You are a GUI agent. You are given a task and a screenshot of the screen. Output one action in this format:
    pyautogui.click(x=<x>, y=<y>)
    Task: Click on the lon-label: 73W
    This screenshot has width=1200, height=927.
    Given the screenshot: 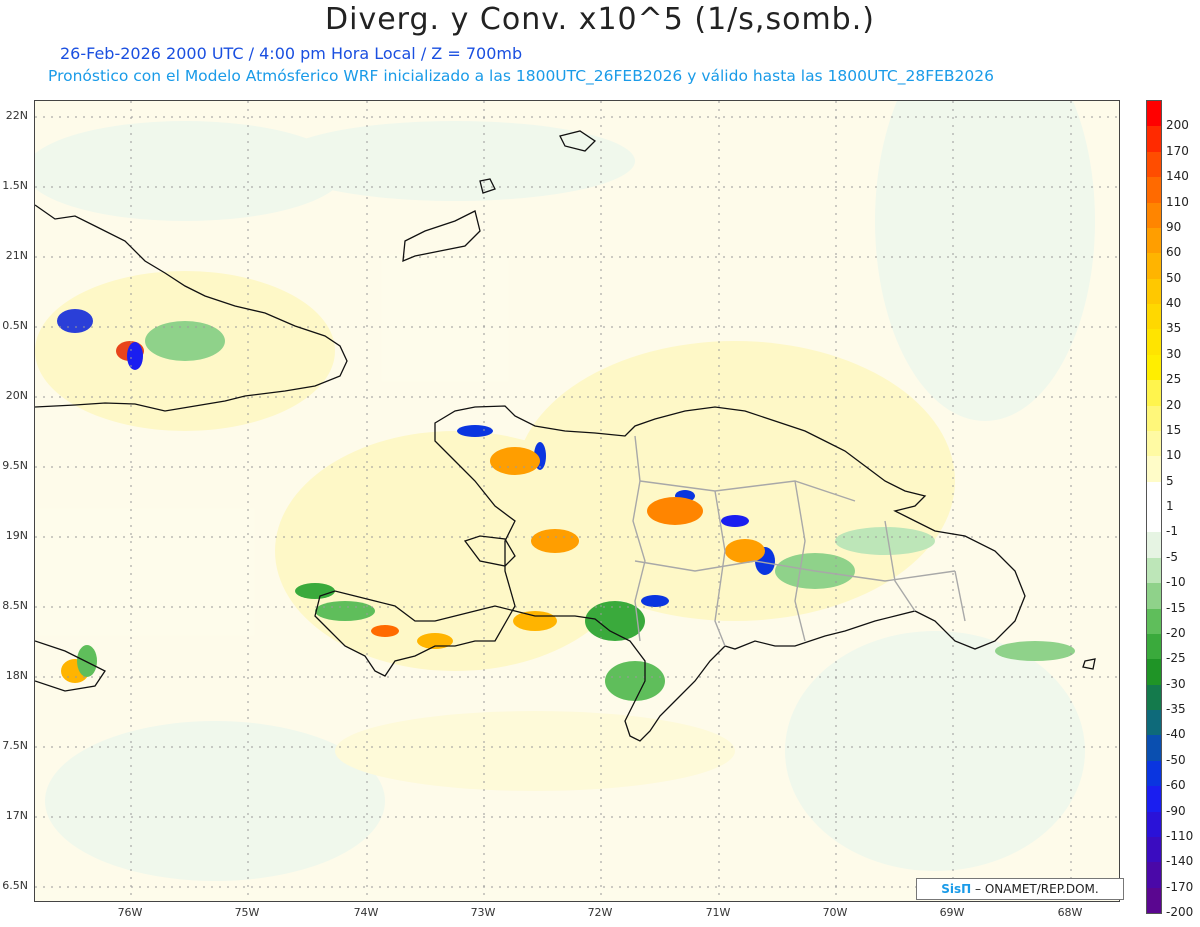 What is the action you would take?
    pyautogui.click(x=483, y=912)
    